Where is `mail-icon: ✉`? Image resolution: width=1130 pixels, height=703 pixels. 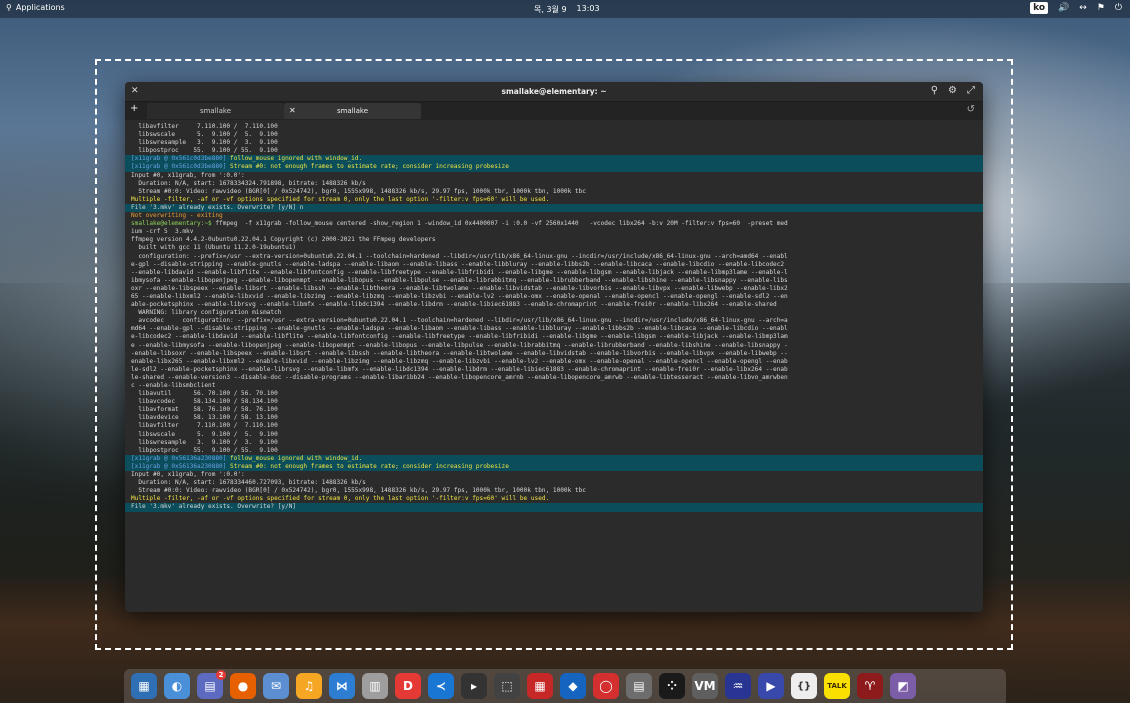 mail-icon: ✉ is located at coordinates (276, 686).